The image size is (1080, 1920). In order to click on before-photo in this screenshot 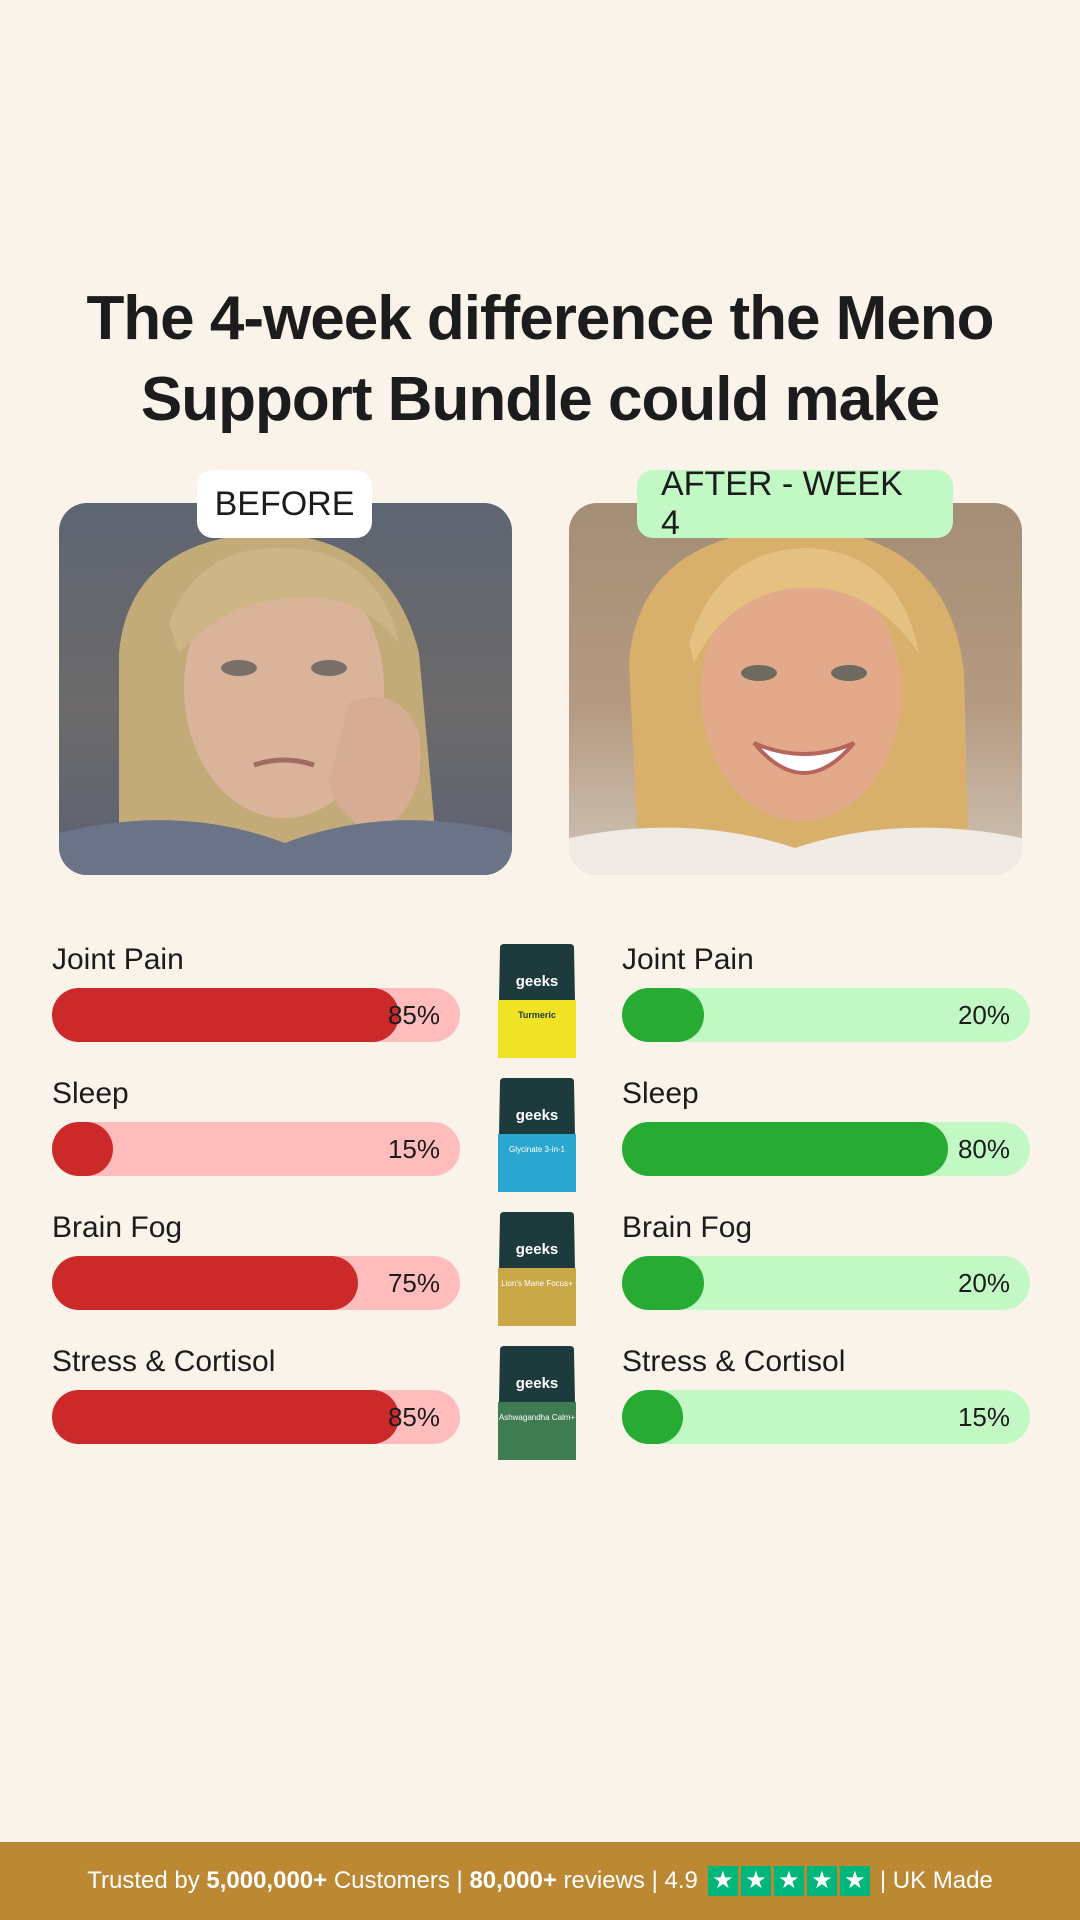, I will do `click(285, 689)`.